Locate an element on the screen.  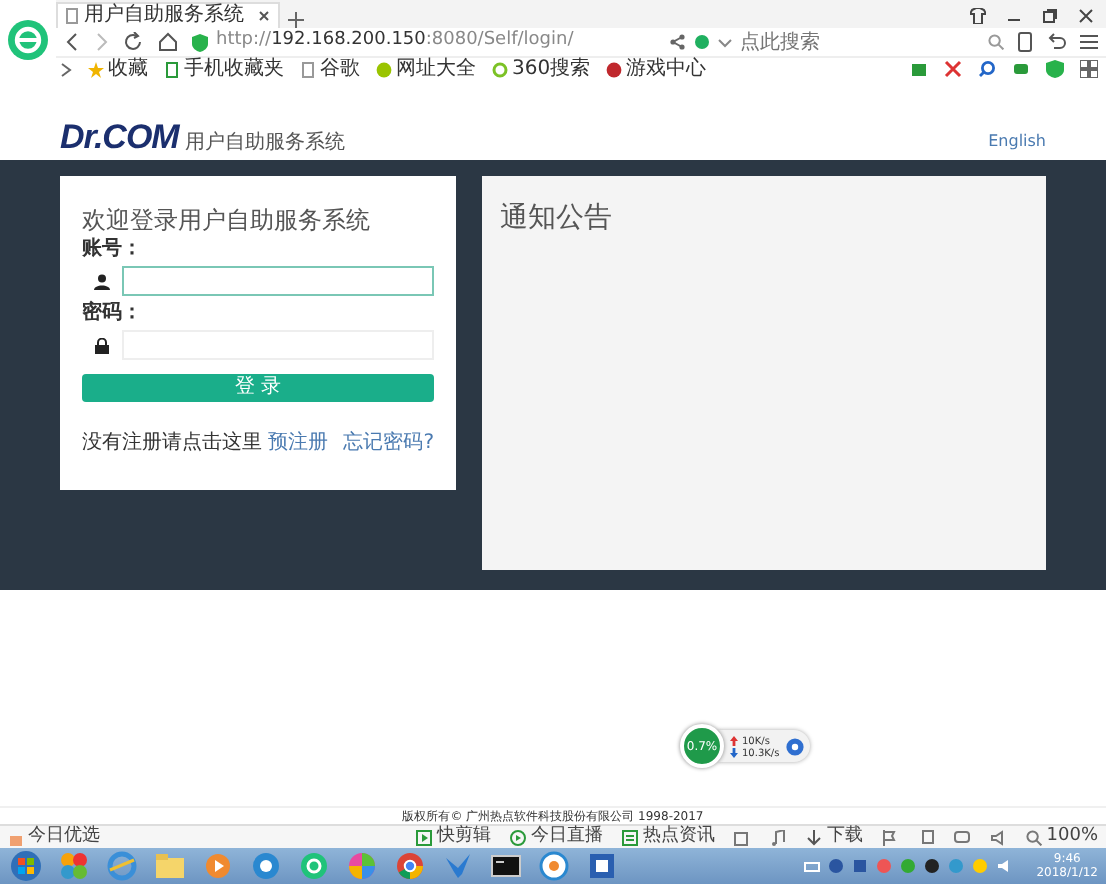
today-picks-button: 今日优选 is located at coordinates (54, 837).